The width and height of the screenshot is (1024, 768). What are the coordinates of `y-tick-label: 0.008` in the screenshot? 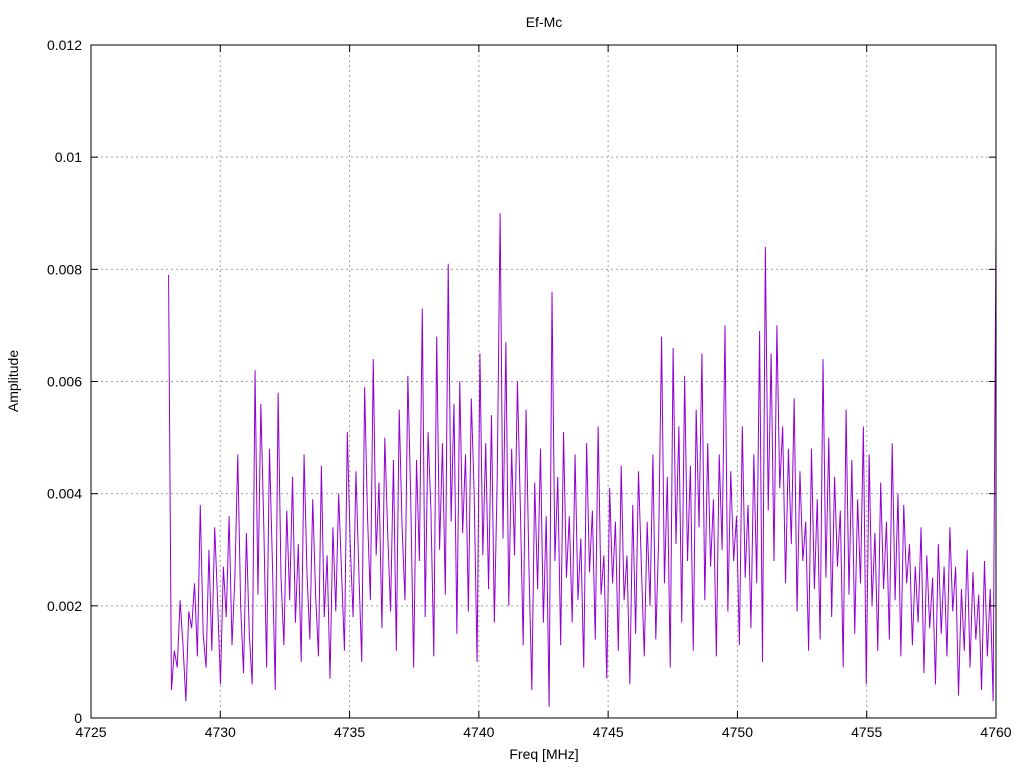 It's located at (64, 269).